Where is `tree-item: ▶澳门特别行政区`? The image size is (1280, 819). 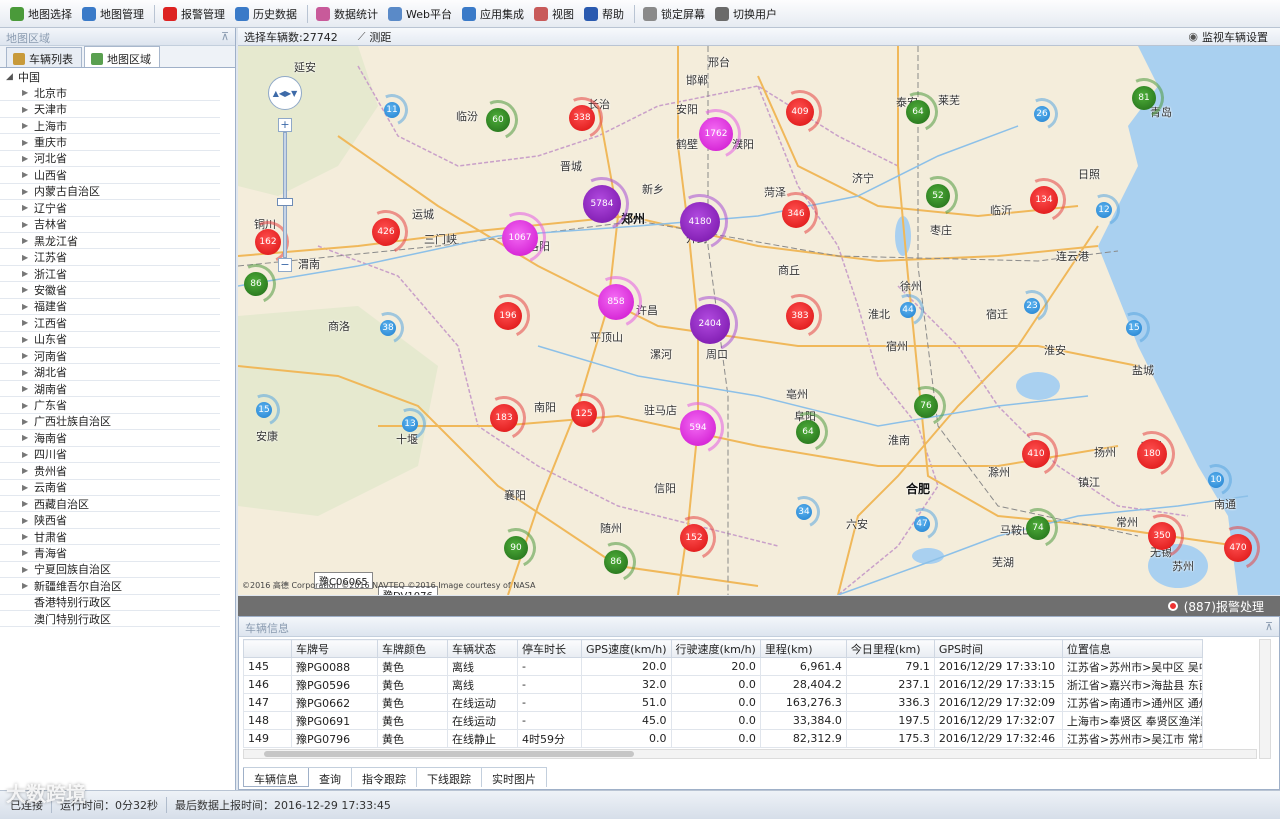
tree-item: ▶澳门特别行政区 is located at coordinates (110, 619).